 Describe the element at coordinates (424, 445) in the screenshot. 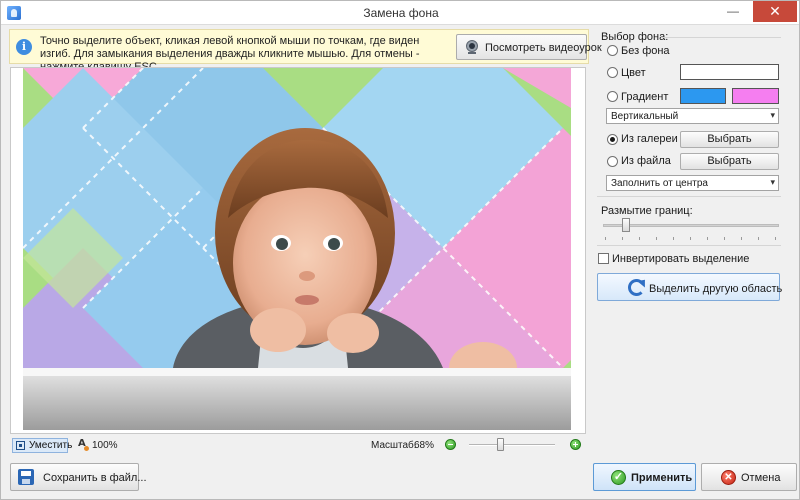

I see `scale-value: 68%` at that location.